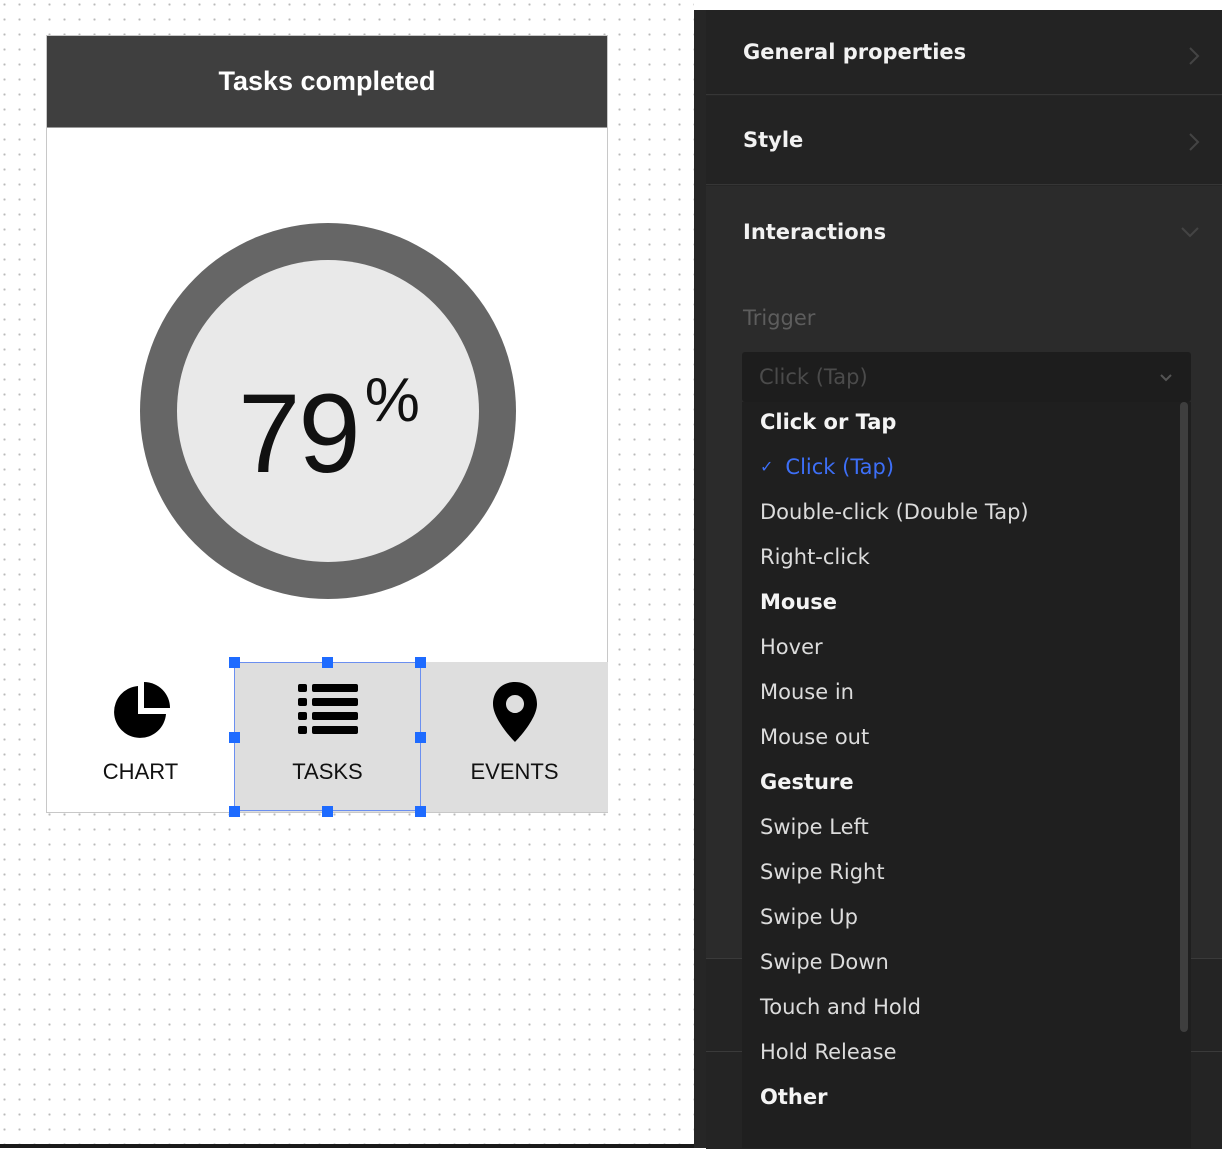 The width and height of the screenshot is (1222, 1149). What do you see at coordinates (779, 318) in the screenshot?
I see `trigger-label: Trigger` at bounding box center [779, 318].